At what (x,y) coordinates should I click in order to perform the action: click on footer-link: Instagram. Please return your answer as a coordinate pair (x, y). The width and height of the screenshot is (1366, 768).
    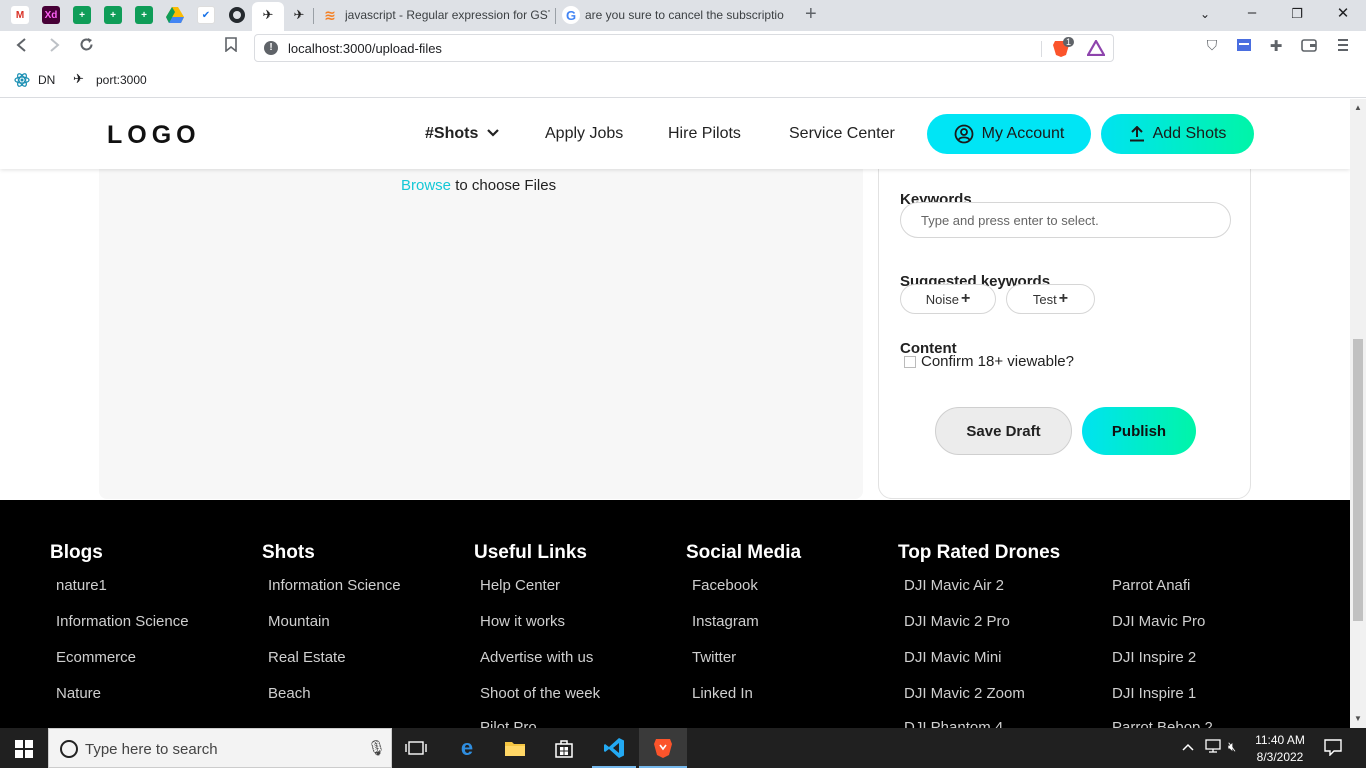
    Looking at the image, I should click on (725, 621).